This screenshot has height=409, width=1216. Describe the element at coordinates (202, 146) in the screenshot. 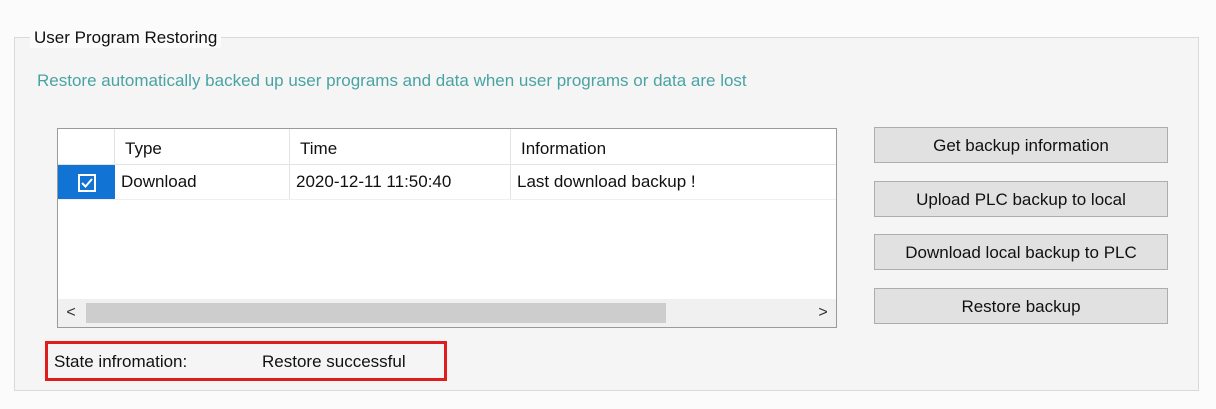

I see `column-header-type: Type` at that location.